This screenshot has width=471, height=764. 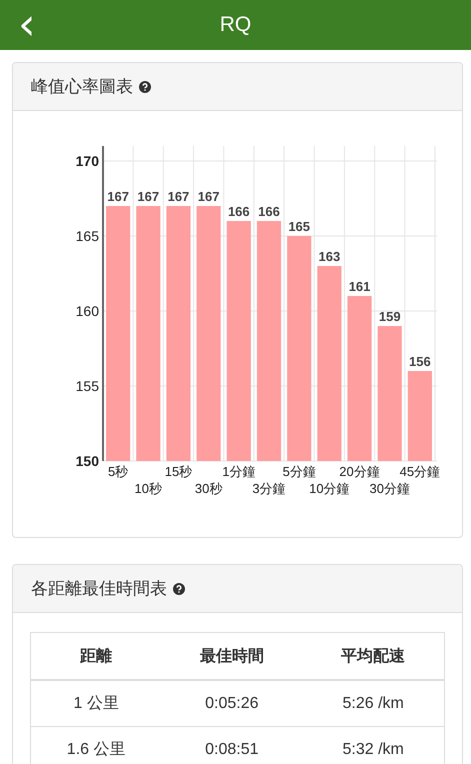 I want to click on y-tick-label: 165, so click(x=87, y=236).